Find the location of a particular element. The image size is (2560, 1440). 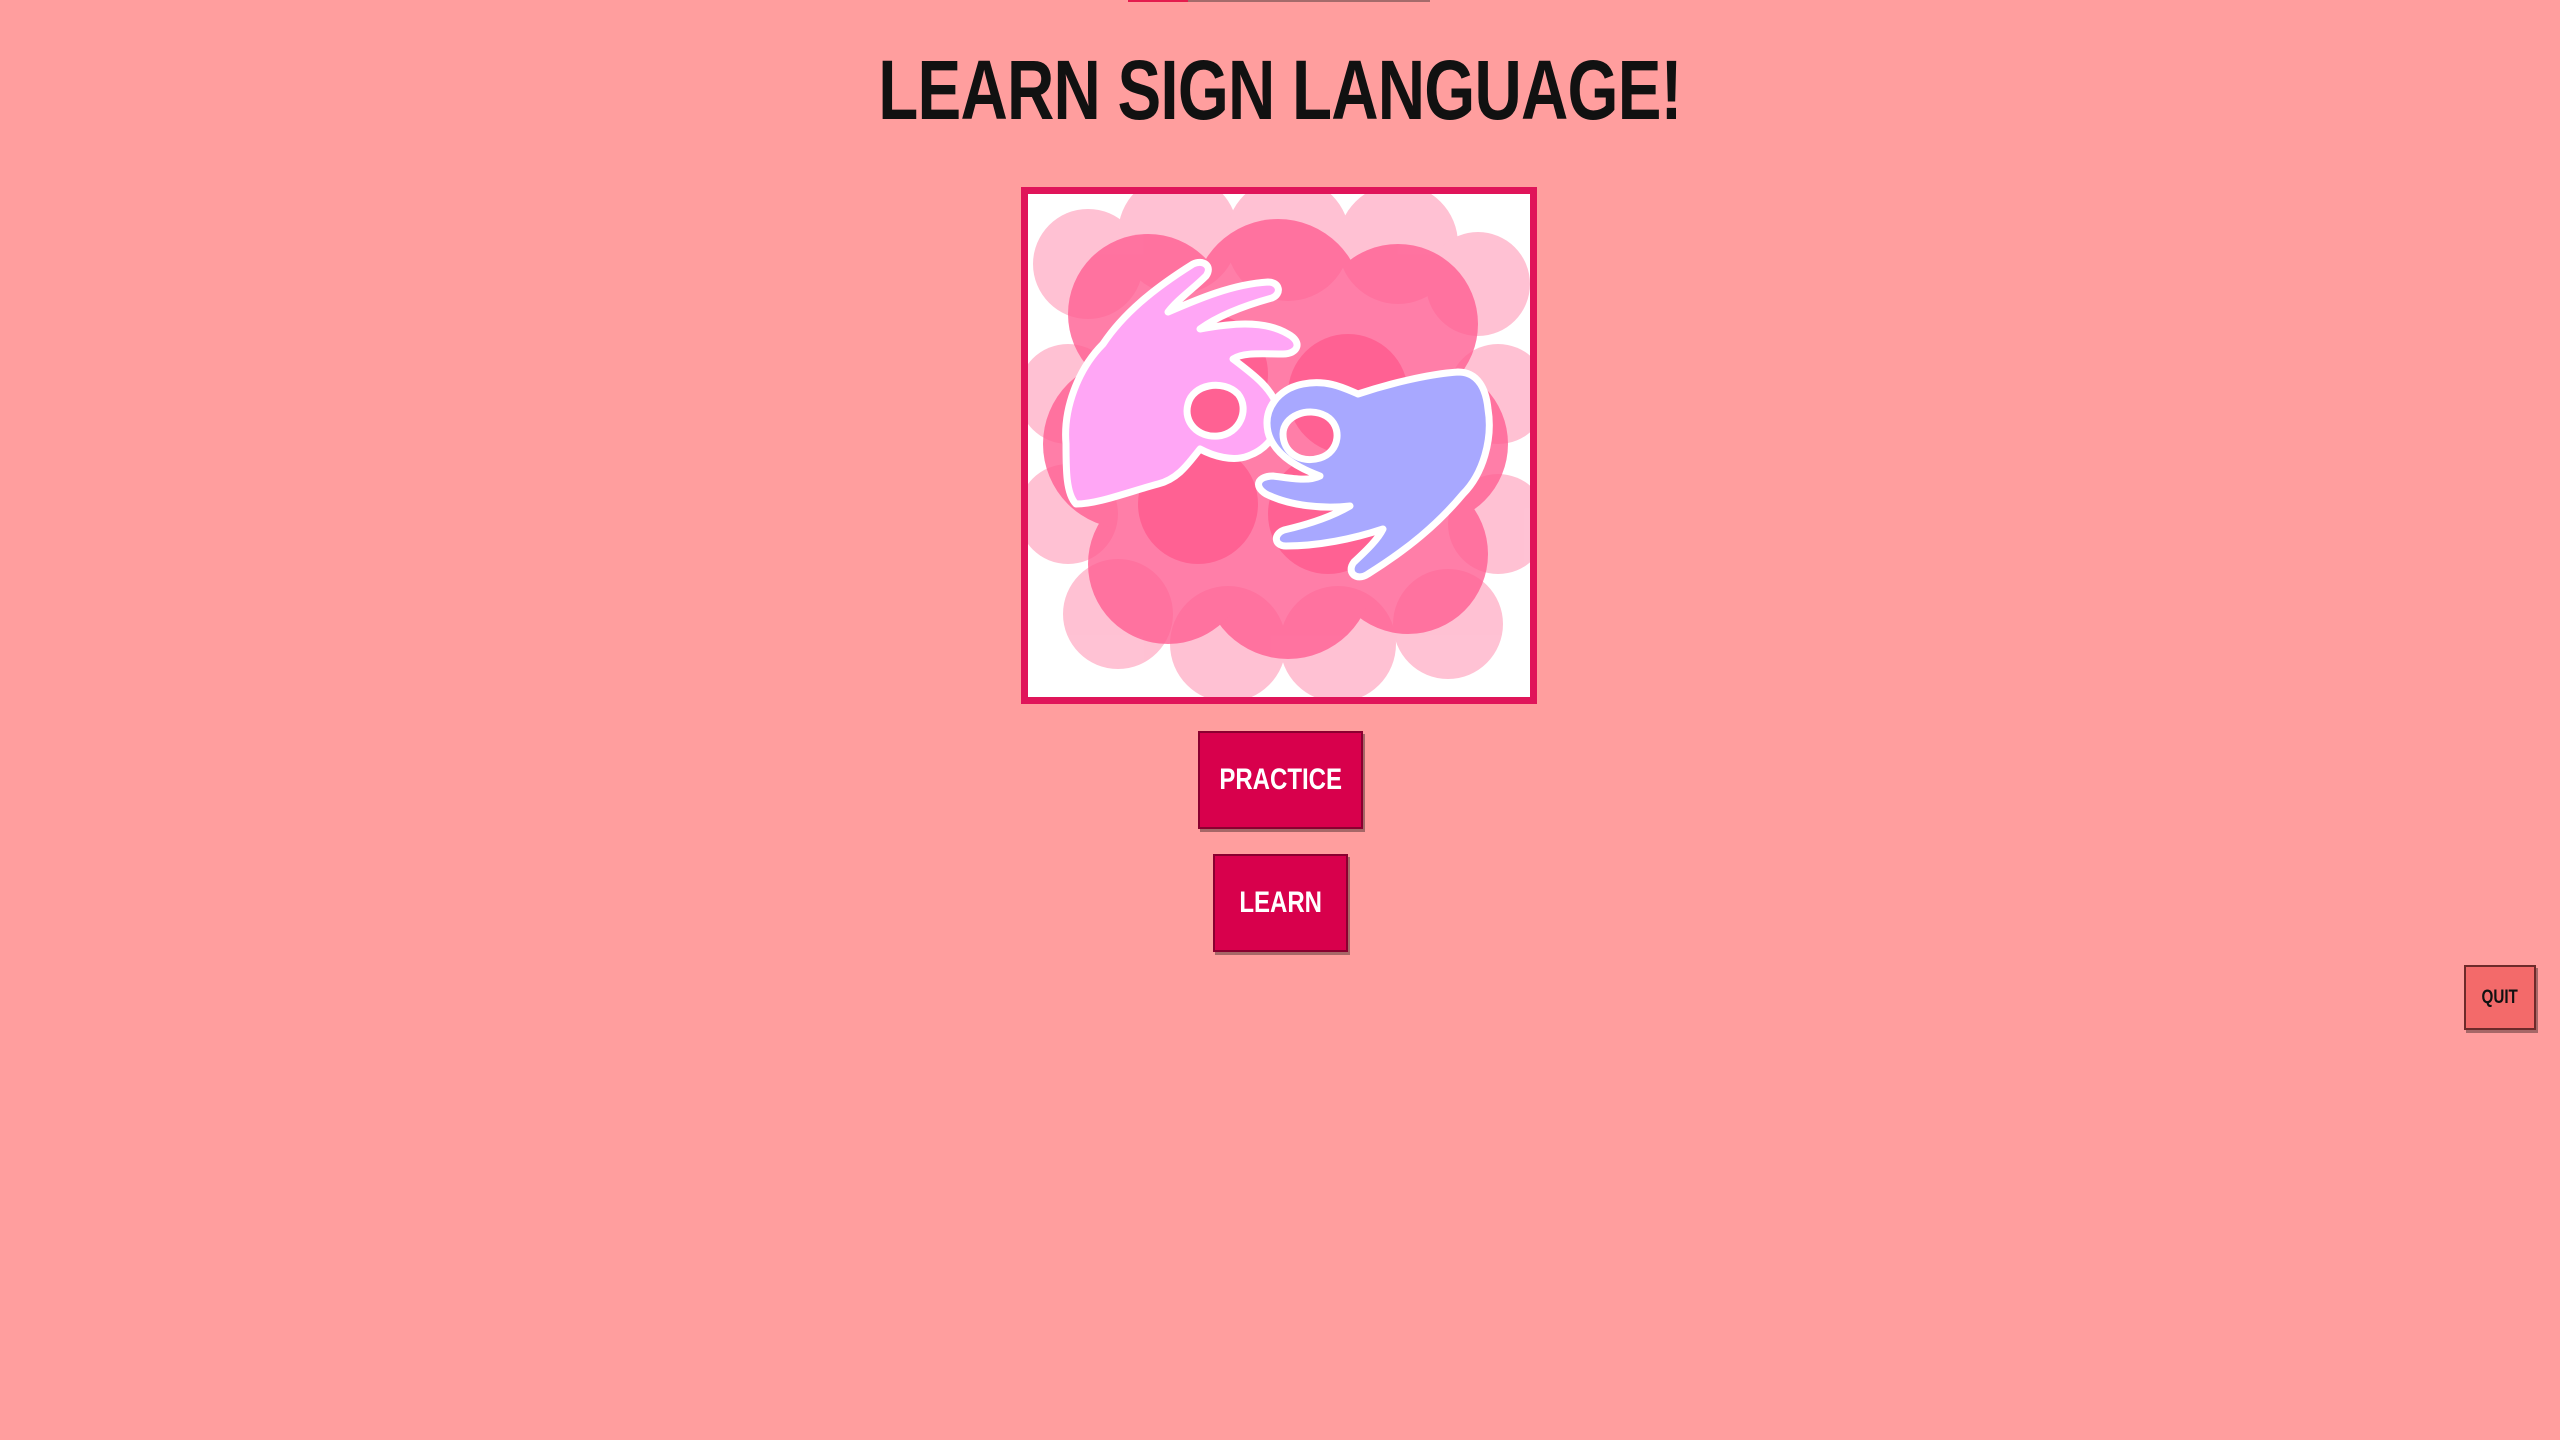

quit-button: QUIT is located at coordinates (2500, 997).